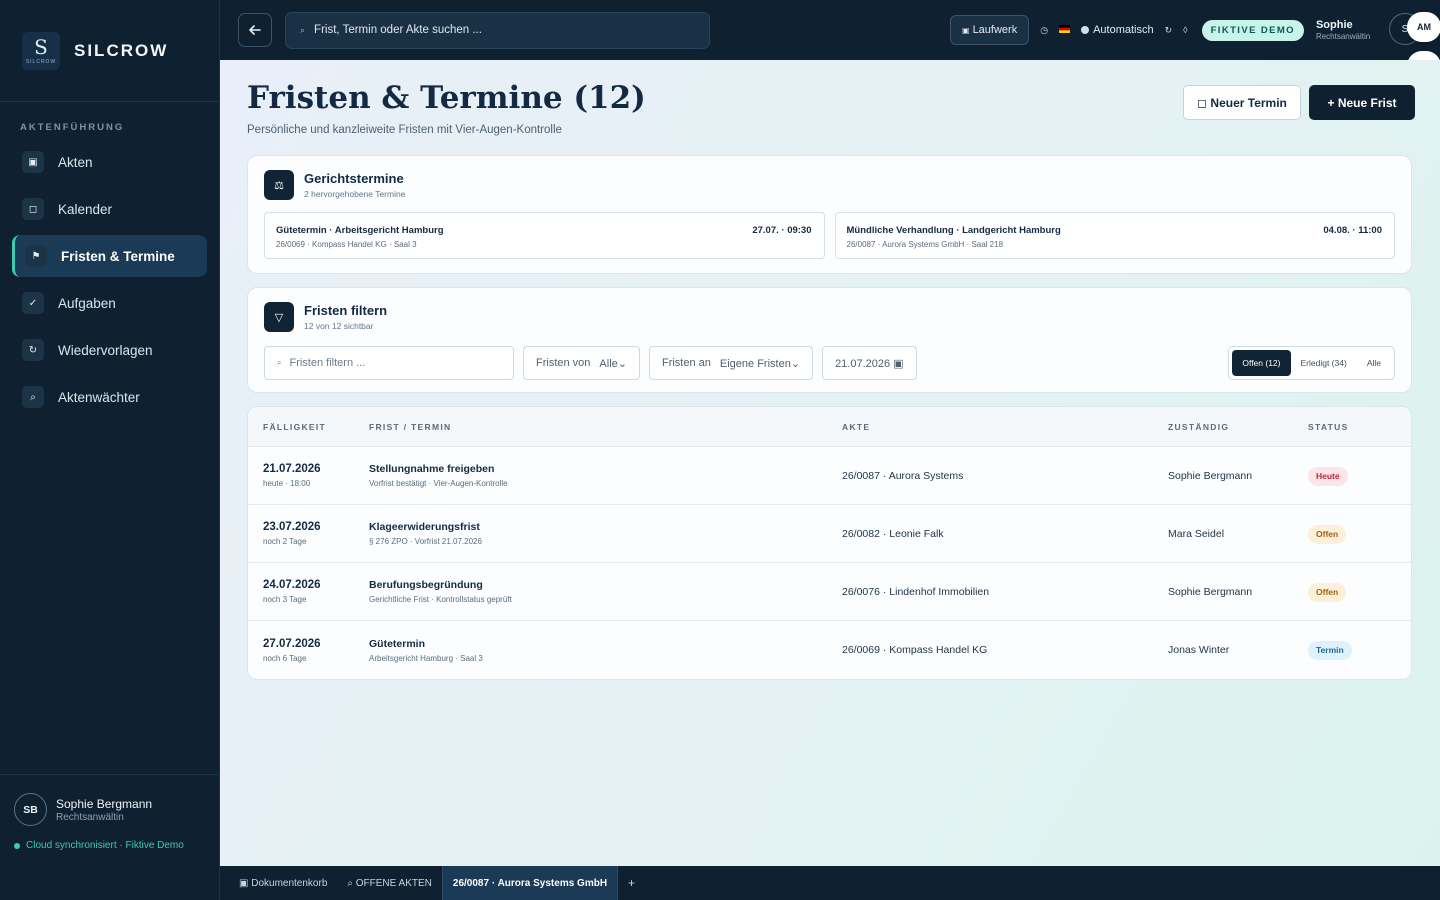 Image resolution: width=1440 pixels, height=900 pixels. What do you see at coordinates (36, 256) in the screenshot?
I see `flag-icon: ⚑` at bounding box center [36, 256].